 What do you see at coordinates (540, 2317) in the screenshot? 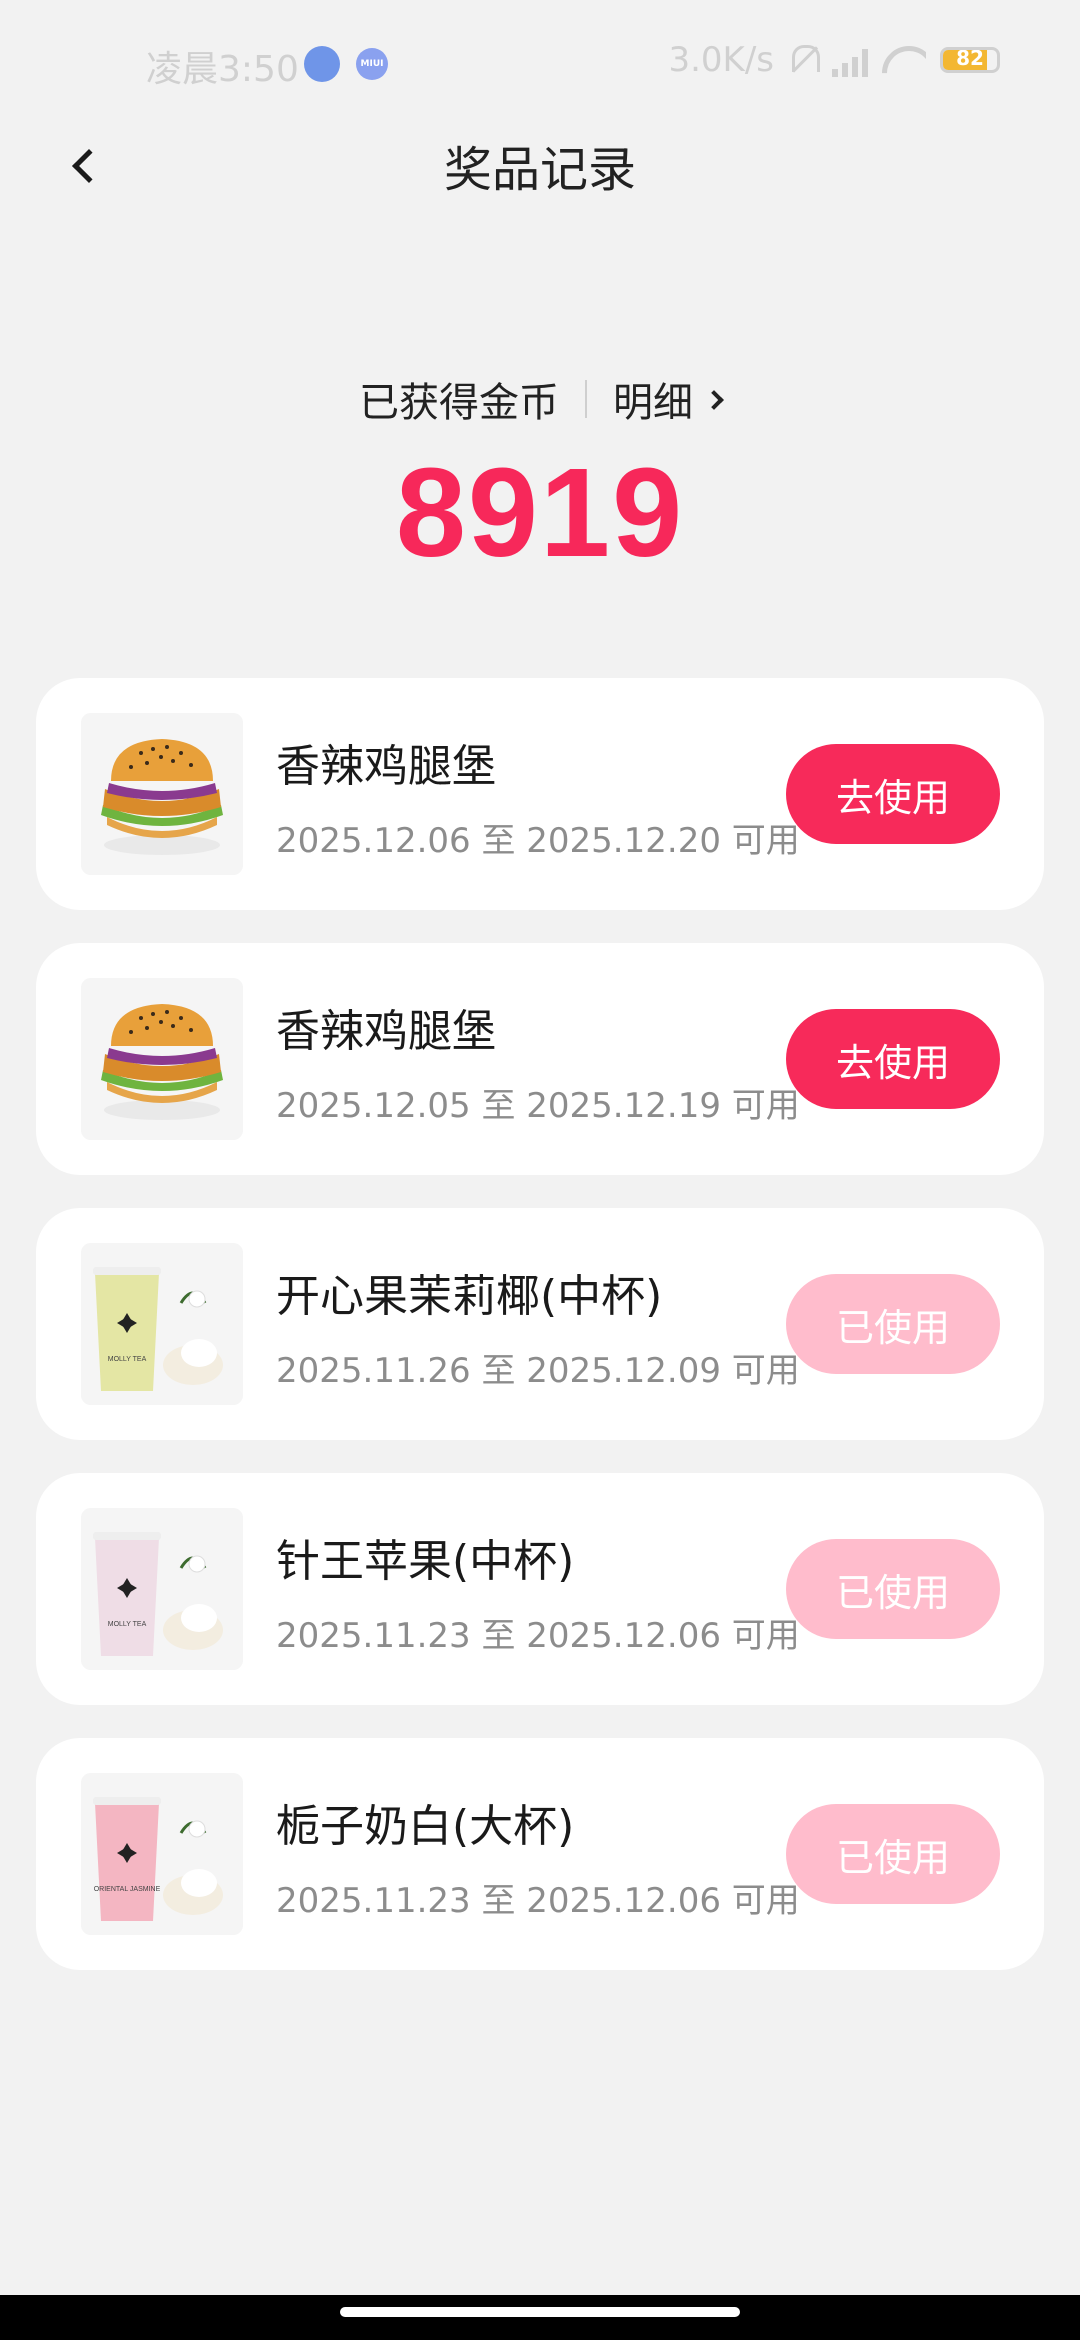
I see `navigation-bar` at bounding box center [540, 2317].